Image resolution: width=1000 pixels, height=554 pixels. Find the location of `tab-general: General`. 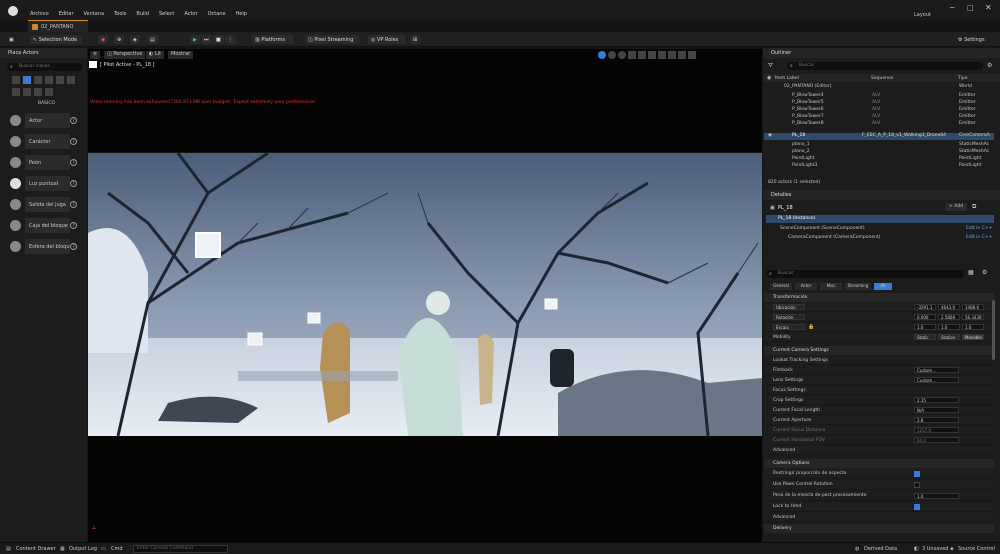

tab-general: General is located at coordinates (781, 286).